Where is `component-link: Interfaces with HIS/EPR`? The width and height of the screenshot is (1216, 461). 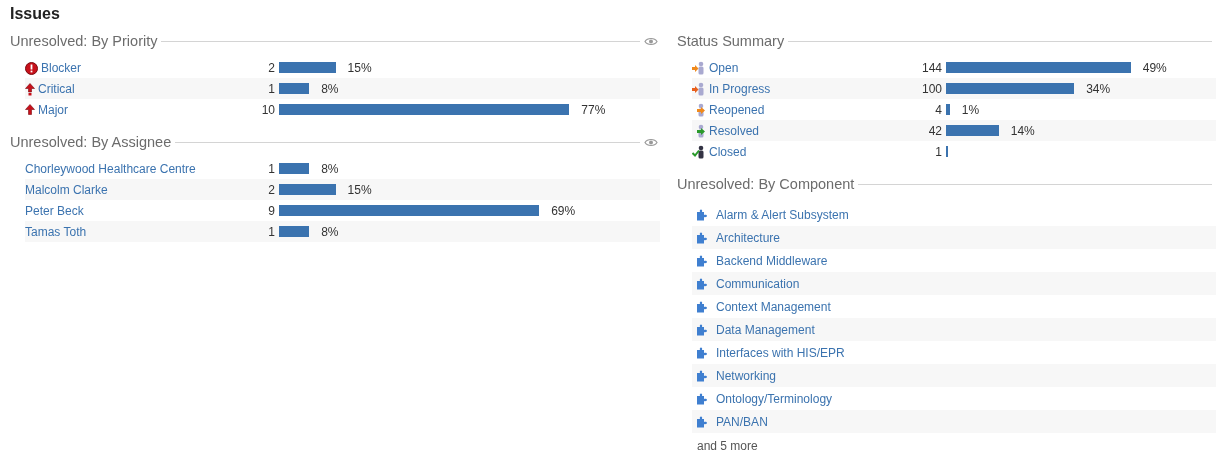 component-link: Interfaces with HIS/EPR is located at coordinates (780, 352).